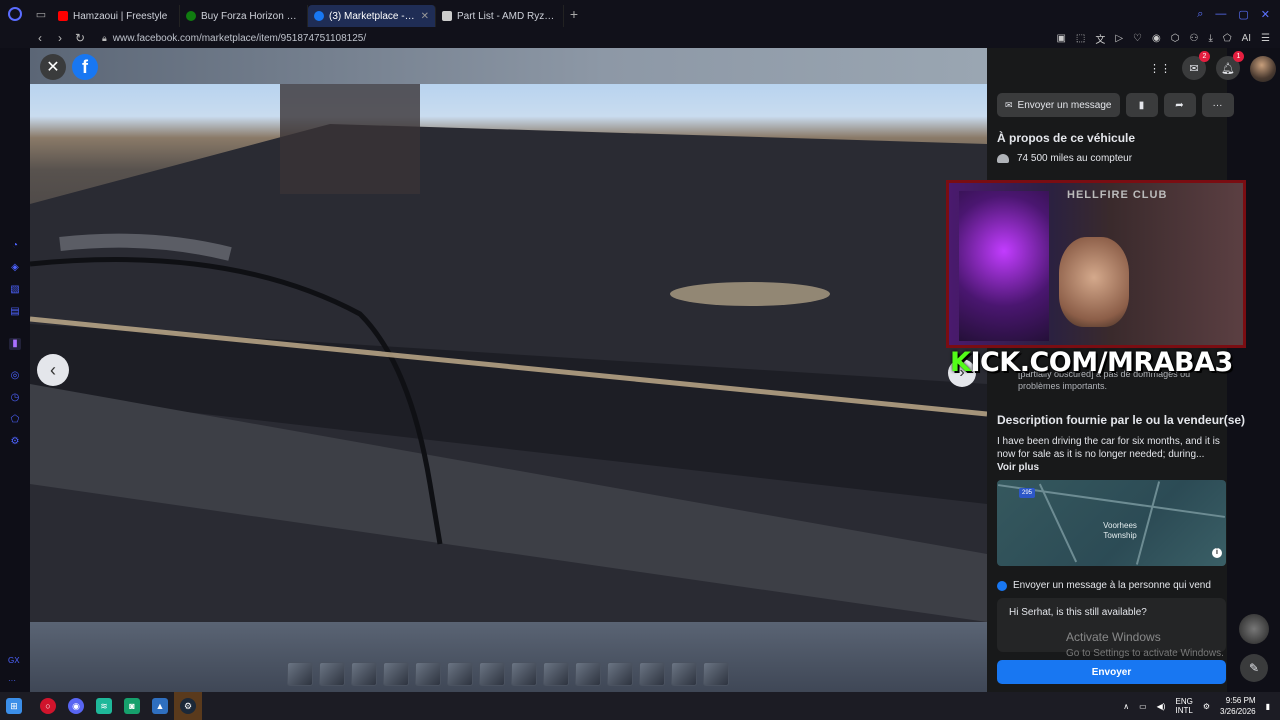  What do you see at coordinates (1243, 14) in the screenshot?
I see `maximize-icon: ▢` at bounding box center [1243, 14].